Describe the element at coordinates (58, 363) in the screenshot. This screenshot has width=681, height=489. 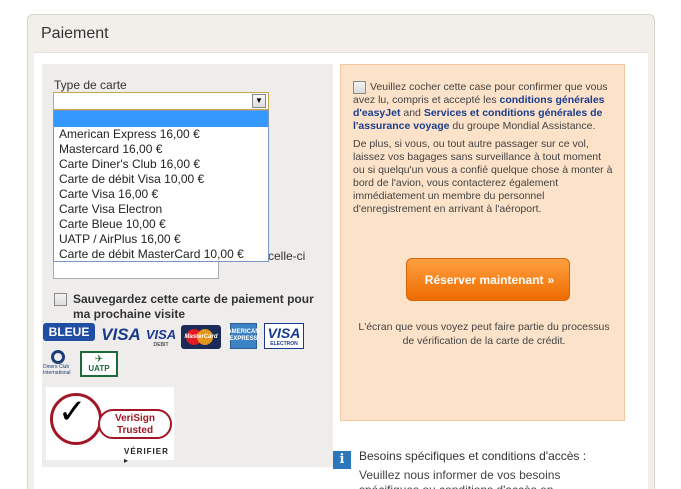
I see `diners-club-logo: Diners Club International` at that location.